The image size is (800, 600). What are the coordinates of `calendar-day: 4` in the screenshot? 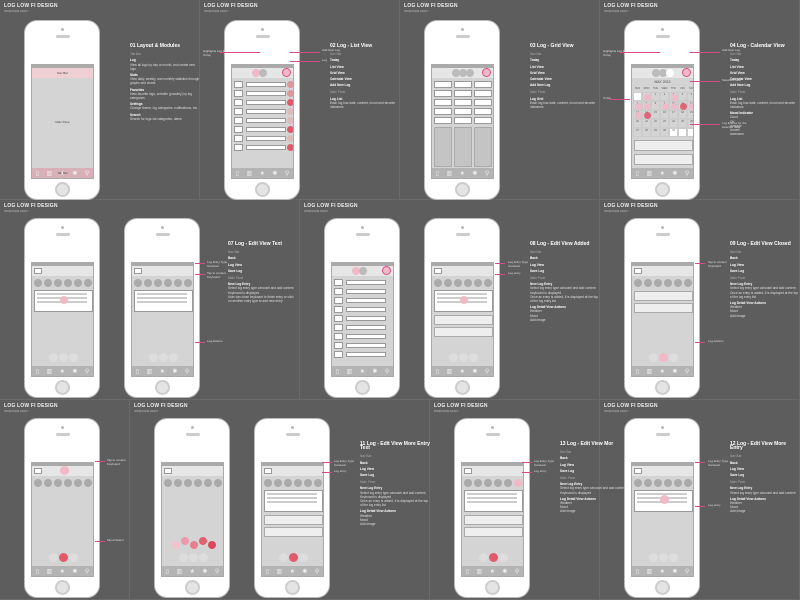 It's located at (682, 96).